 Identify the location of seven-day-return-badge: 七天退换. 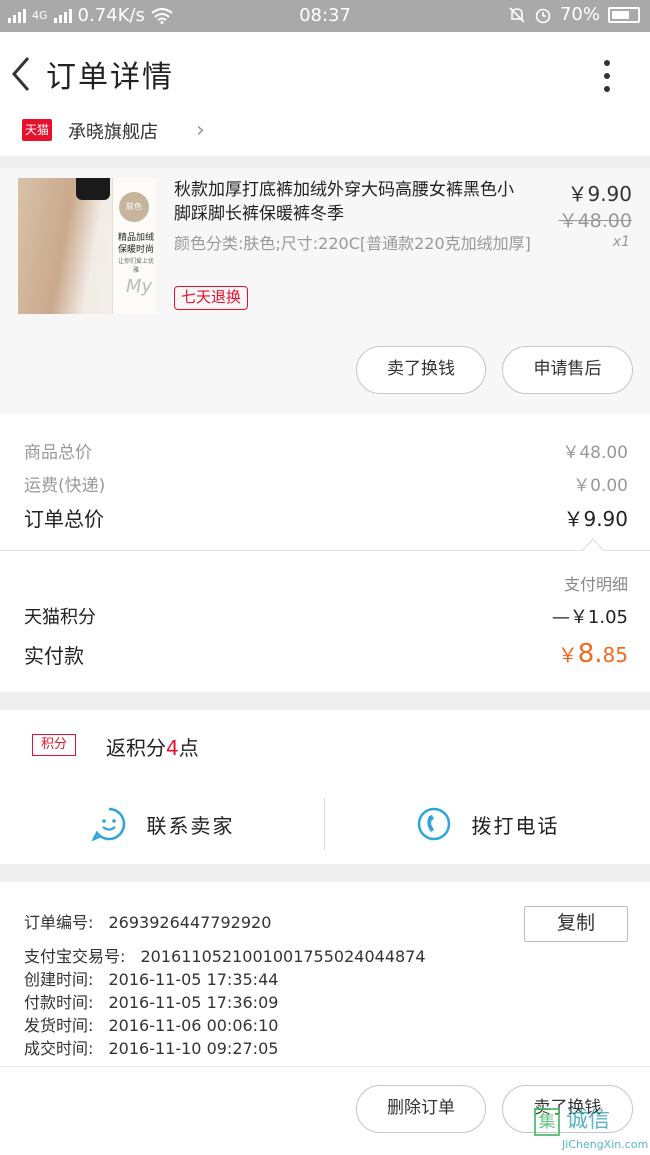
(211, 298).